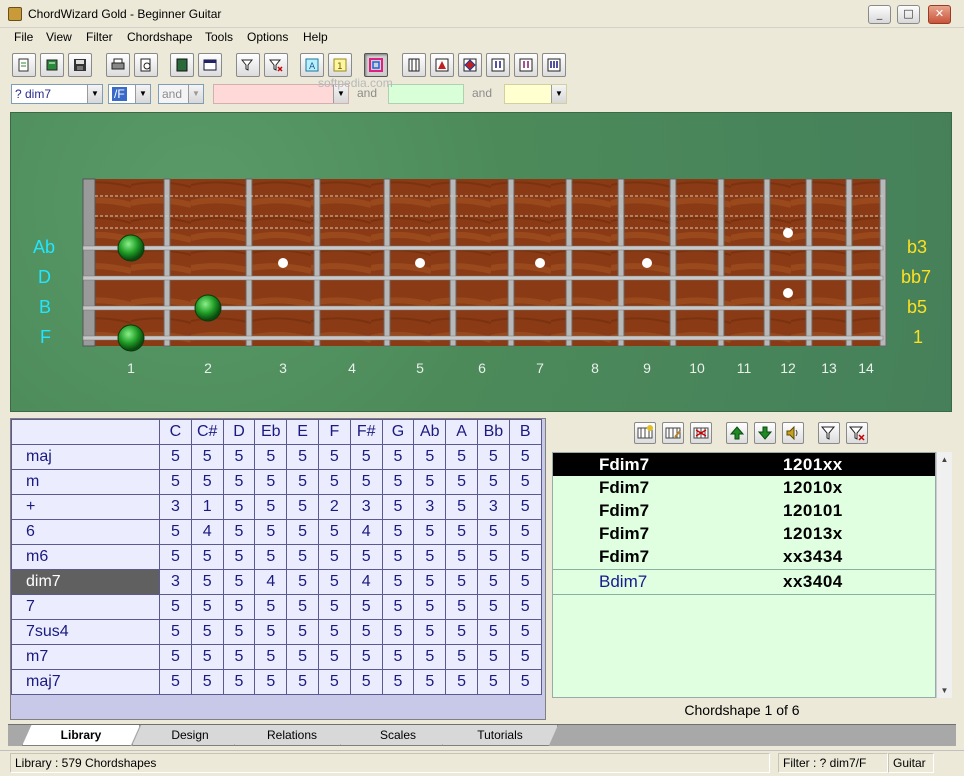  What do you see at coordinates (267, 37) in the screenshot?
I see `menu-options: Options` at bounding box center [267, 37].